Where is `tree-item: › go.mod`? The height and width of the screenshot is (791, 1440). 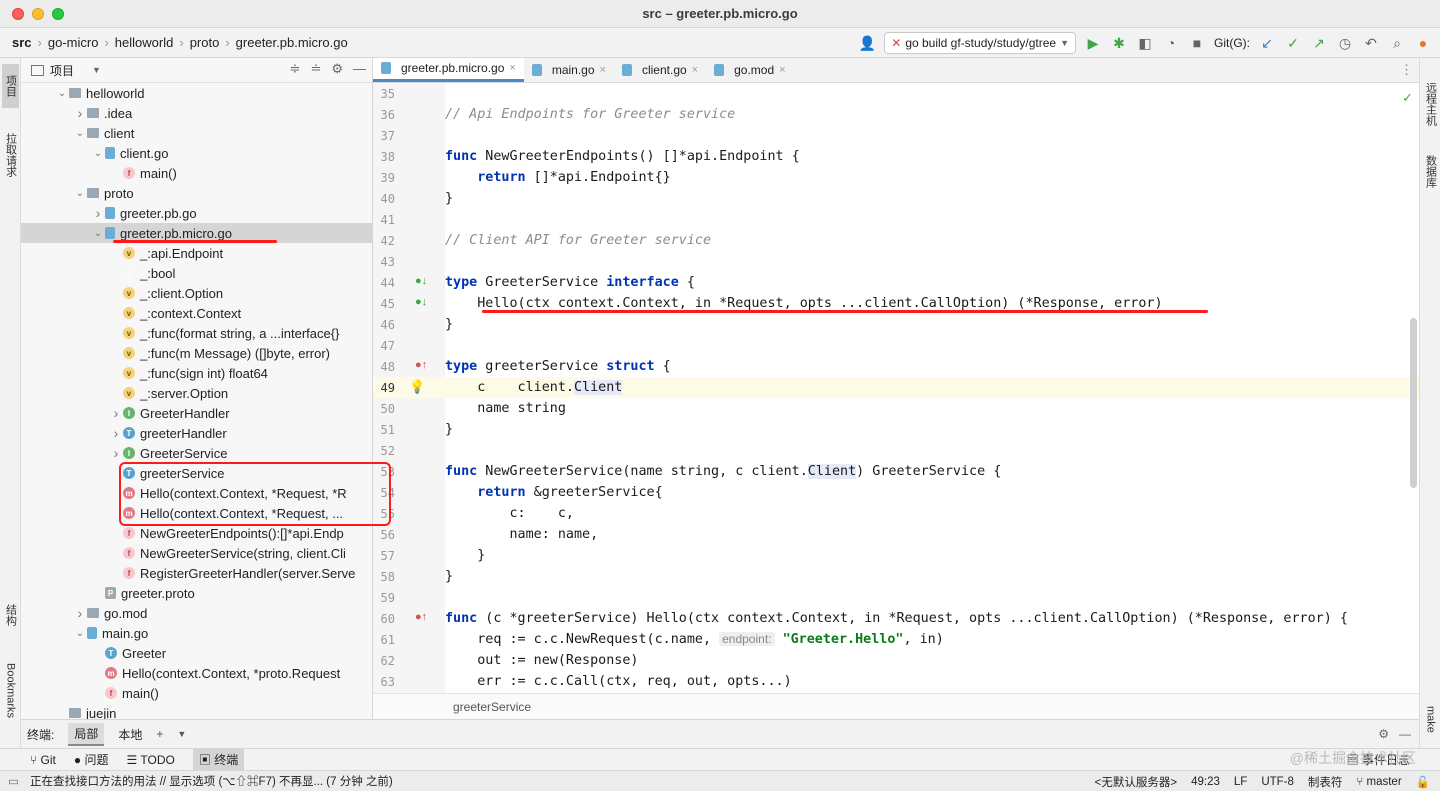
tree-item: › go.mod is located at coordinates (196, 613).